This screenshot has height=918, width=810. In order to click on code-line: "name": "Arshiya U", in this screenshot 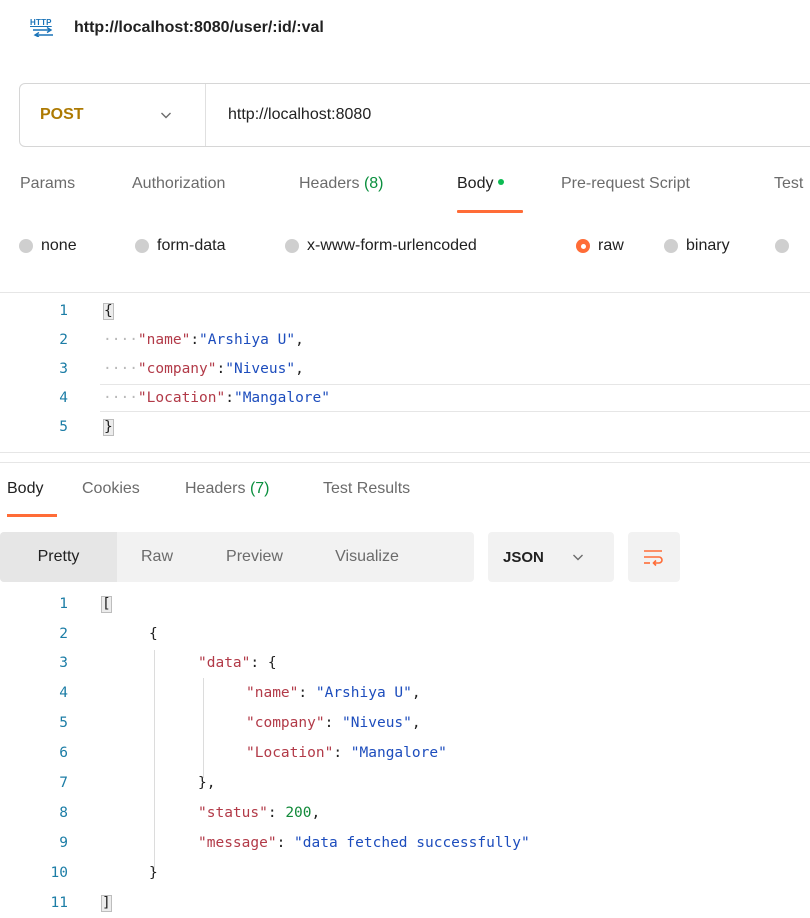, I will do `click(333, 693)`.